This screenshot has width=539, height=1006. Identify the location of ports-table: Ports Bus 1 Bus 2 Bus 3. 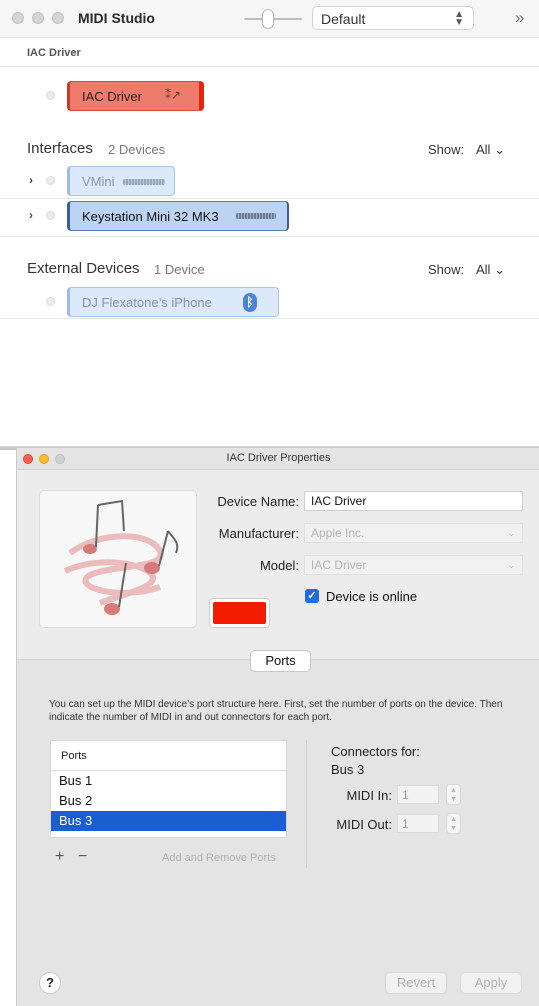
(168, 789).